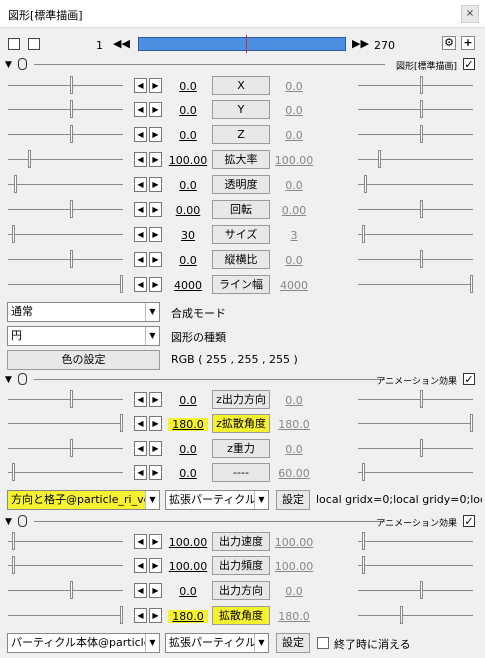  I want to click on param-label-button: z拡散角度, so click(241, 423).